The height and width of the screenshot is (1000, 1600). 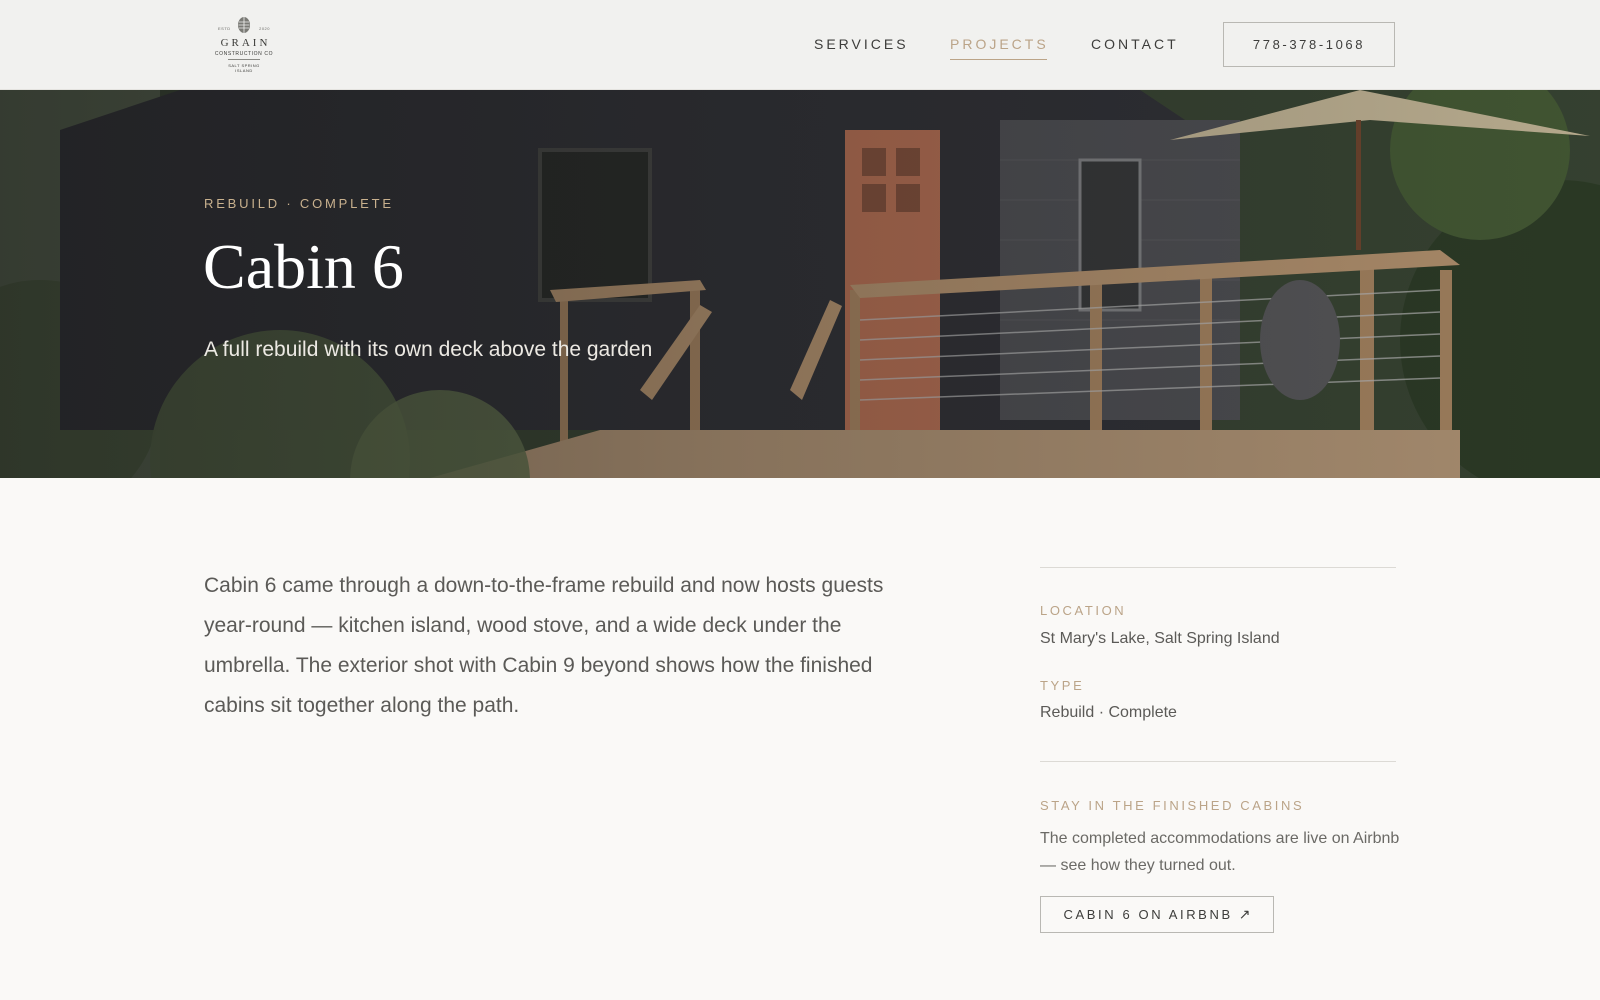 I want to click on logo-location: SALT SPRING ISLAND, so click(x=244, y=68).